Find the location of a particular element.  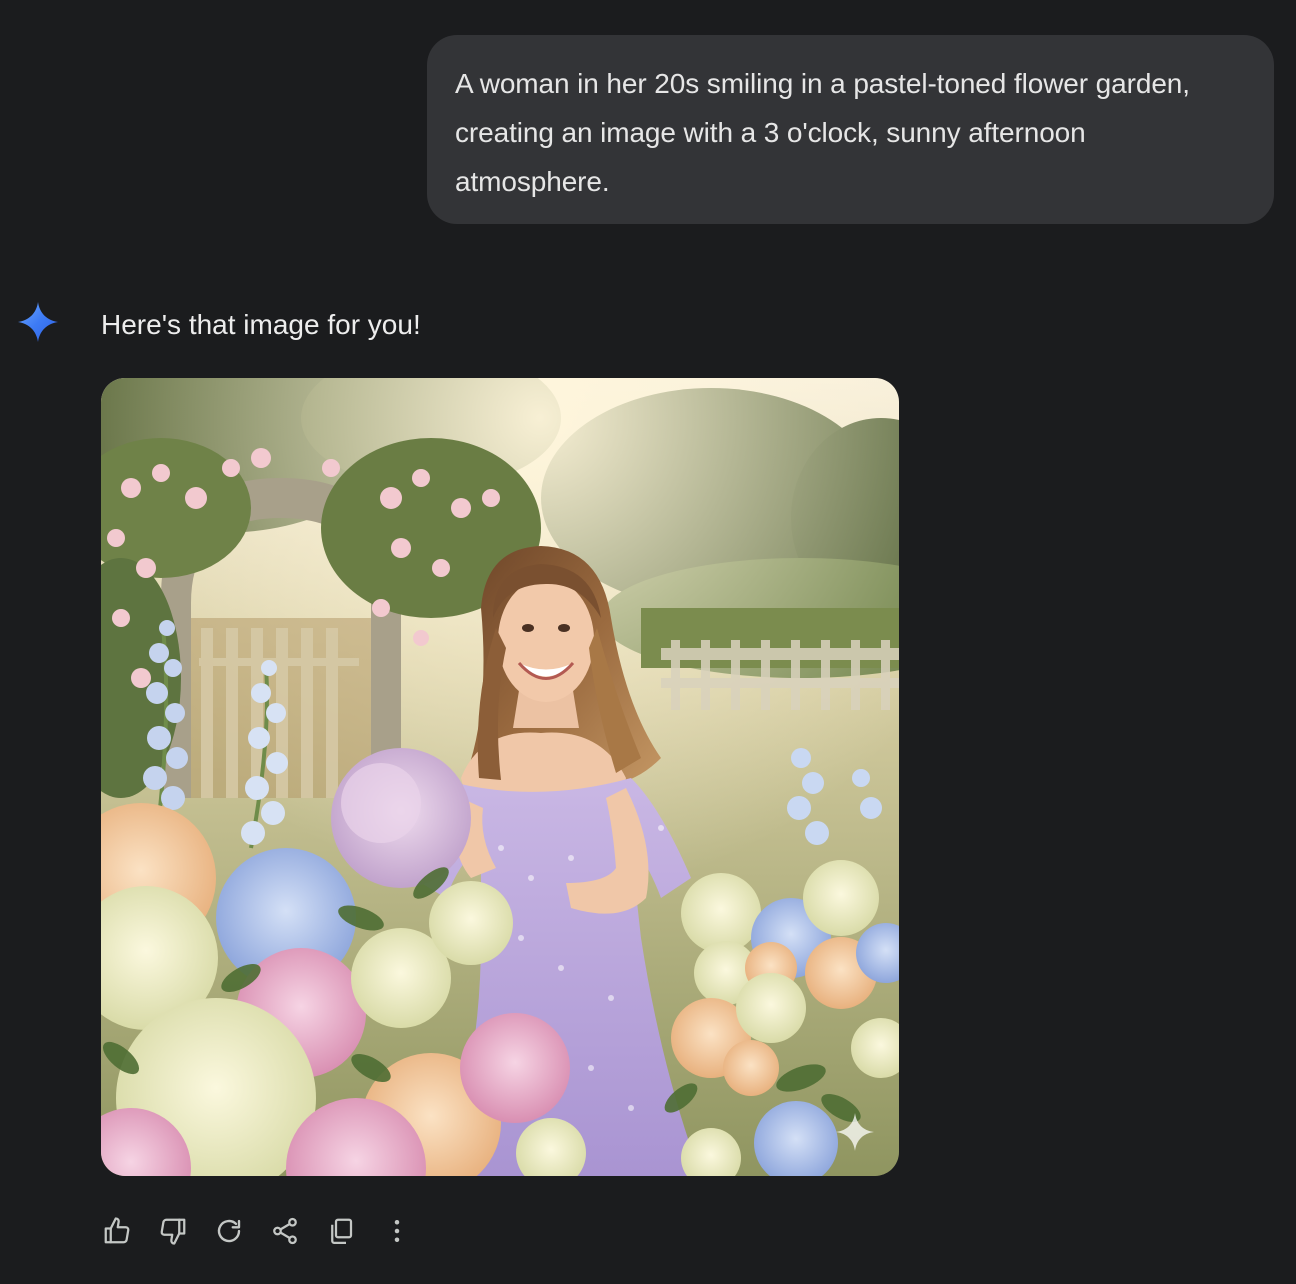

share-button is located at coordinates (285, 1231).